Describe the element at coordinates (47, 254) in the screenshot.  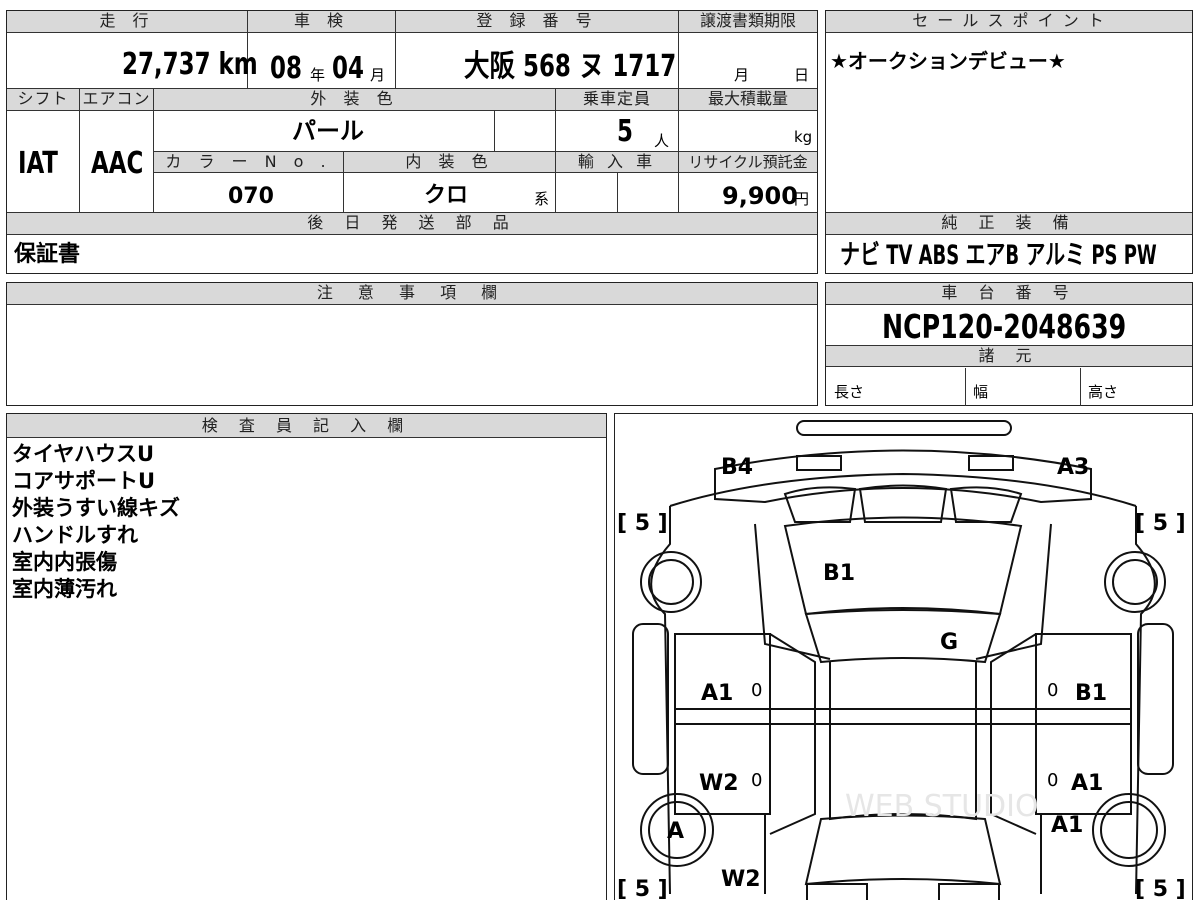
I see `shipping-parts-value: 保証書` at that location.